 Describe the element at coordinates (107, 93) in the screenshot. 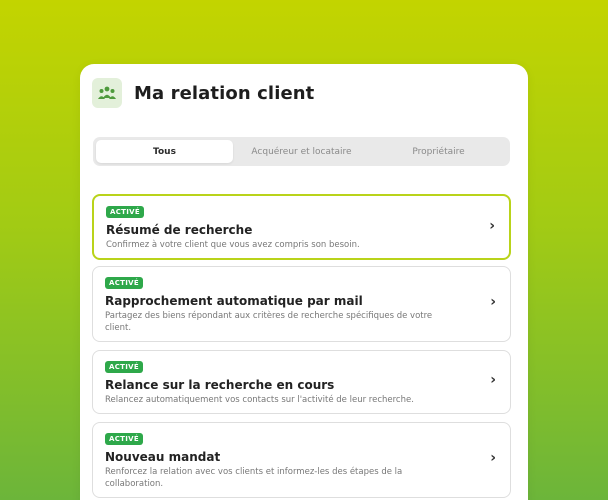

I see `people-group-icon` at that location.